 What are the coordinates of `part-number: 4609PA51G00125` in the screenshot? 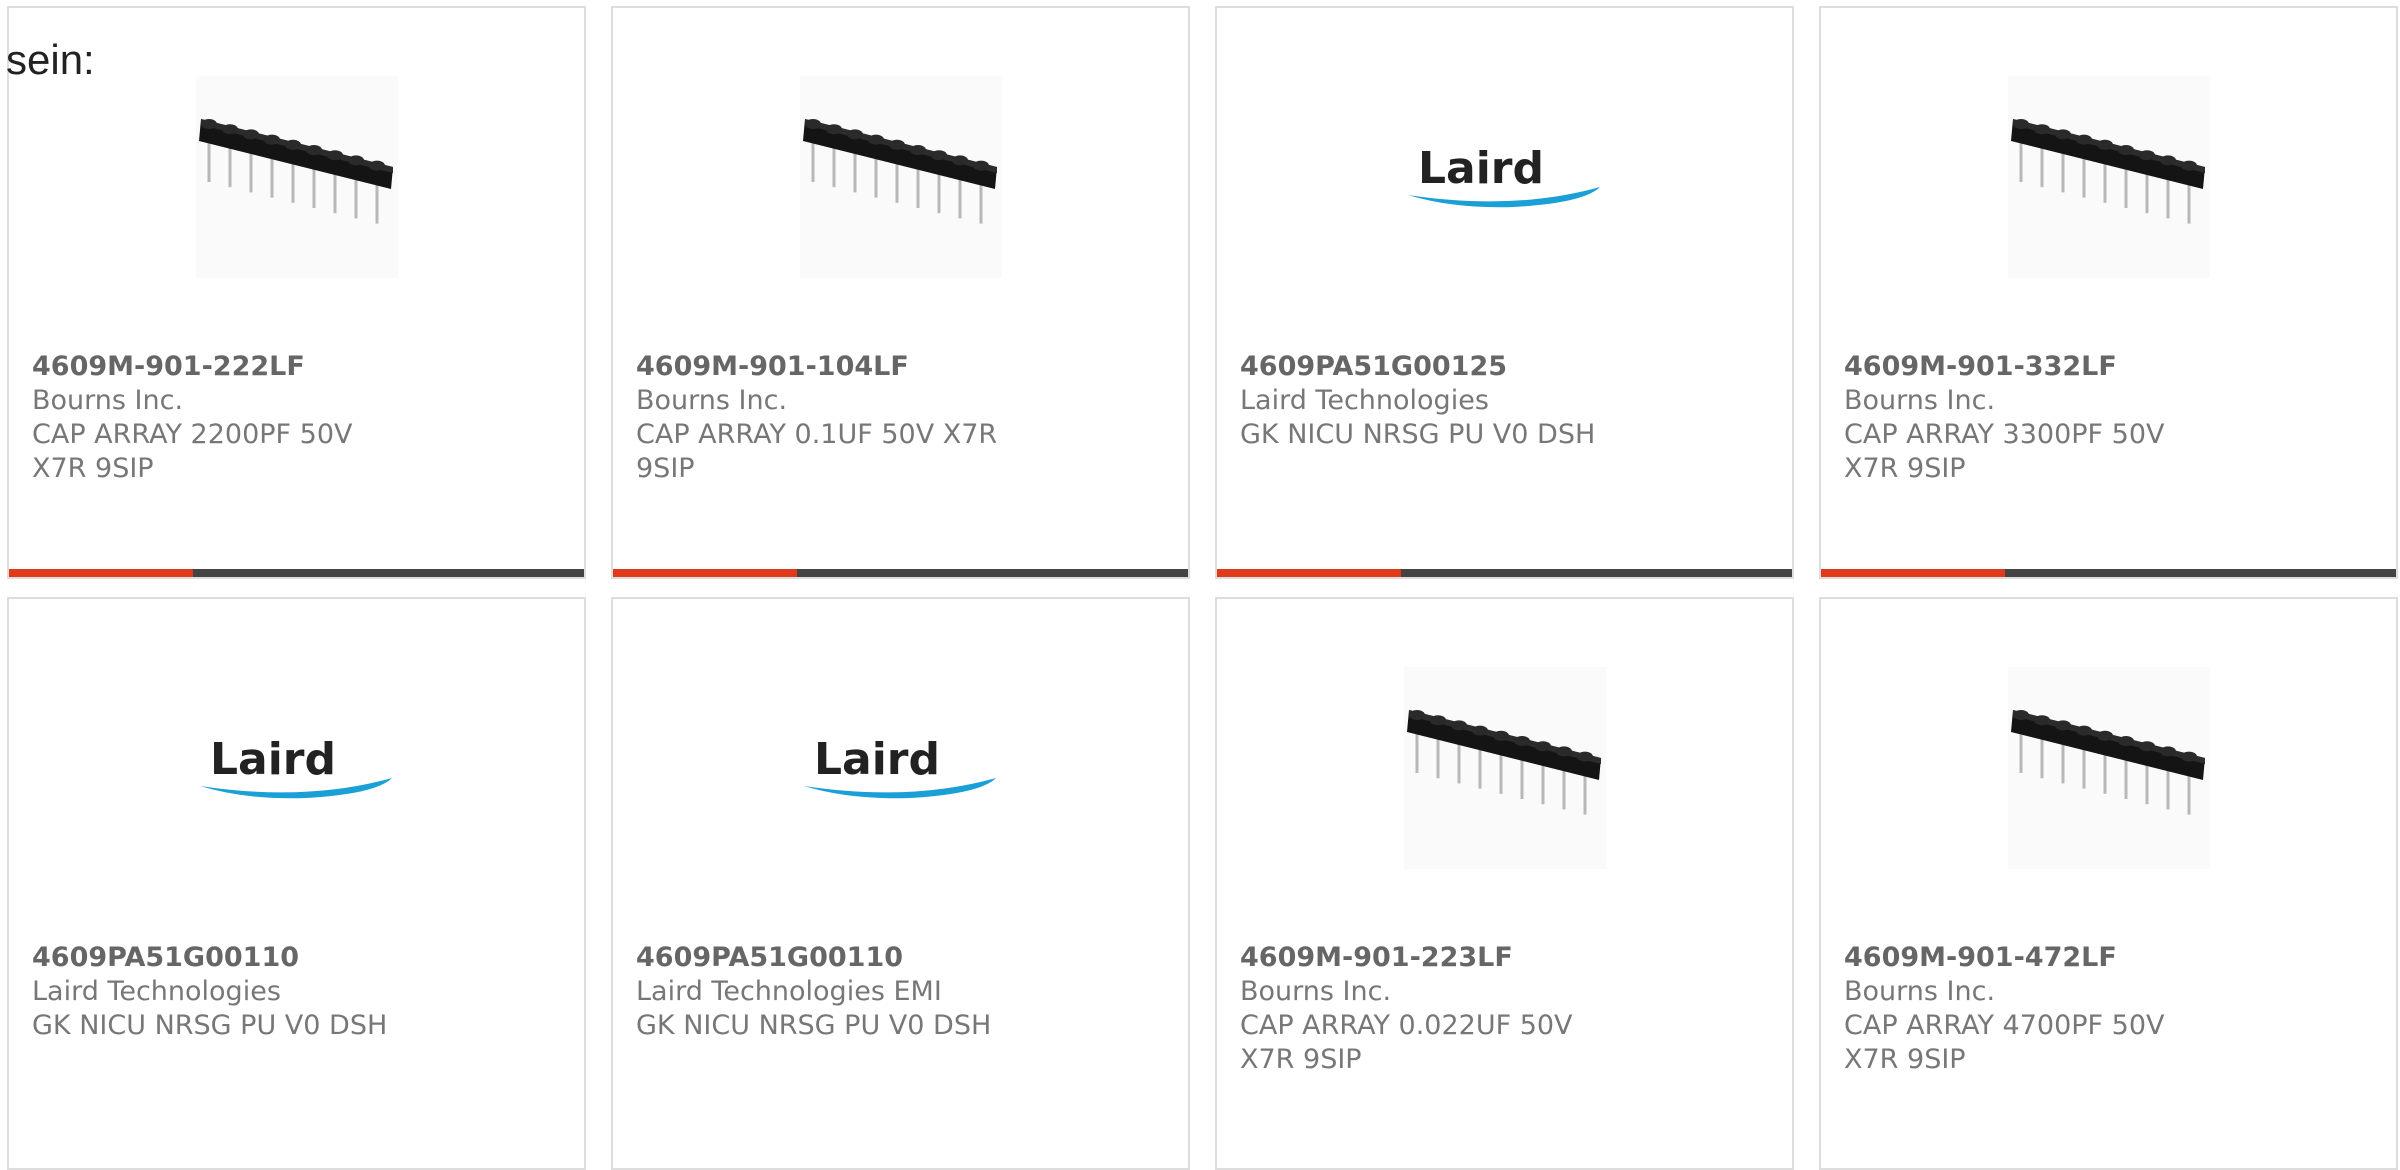 It's located at (1430, 367).